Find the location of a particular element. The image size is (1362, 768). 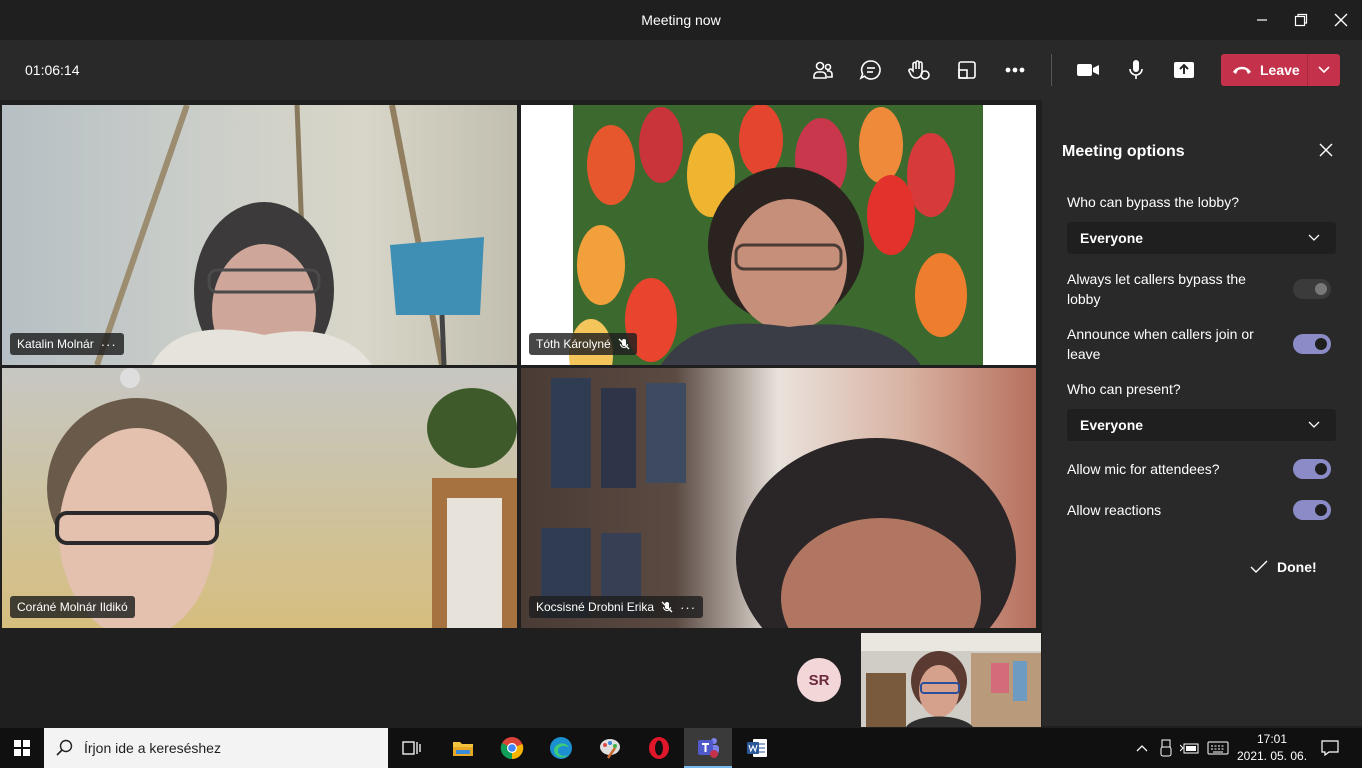

meeting-toolbar: 01:06:14 Leave is located at coordinates (681, 70).